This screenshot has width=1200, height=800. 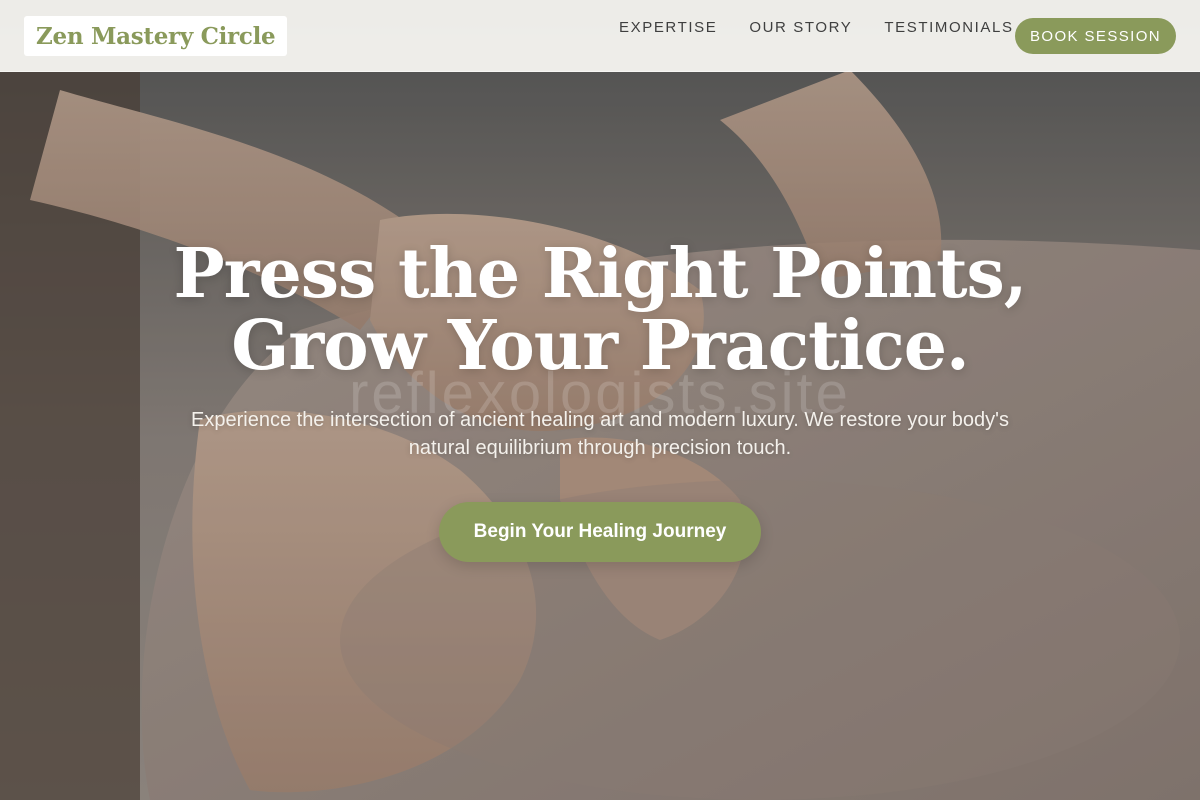 I want to click on begin-journey-button: Begin Your Healing Journey, so click(x=600, y=532).